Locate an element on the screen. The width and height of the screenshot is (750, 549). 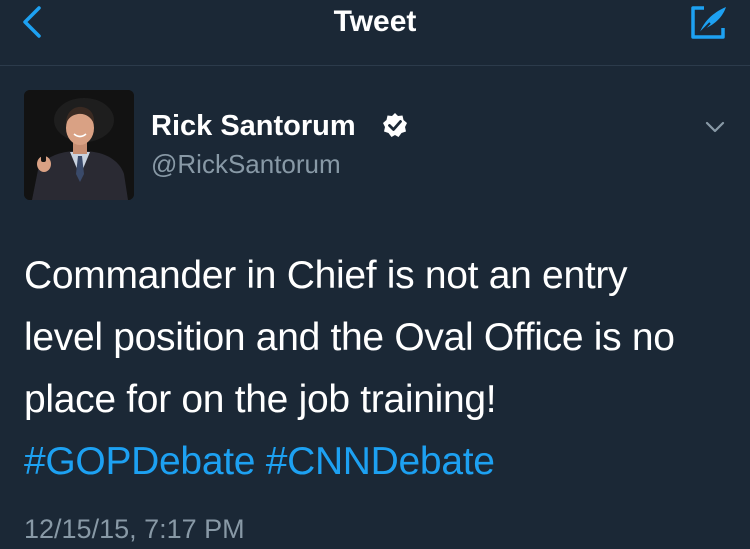
author-handle: @RickSantorum is located at coordinates (246, 164).